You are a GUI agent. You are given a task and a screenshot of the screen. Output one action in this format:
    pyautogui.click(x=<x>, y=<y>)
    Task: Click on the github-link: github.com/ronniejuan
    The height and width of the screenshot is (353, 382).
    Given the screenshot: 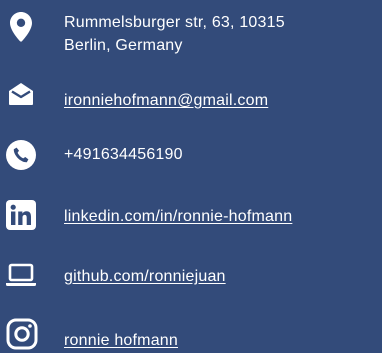 What is the action you would take?
    pyautogui.click(x=145, y=277)
    